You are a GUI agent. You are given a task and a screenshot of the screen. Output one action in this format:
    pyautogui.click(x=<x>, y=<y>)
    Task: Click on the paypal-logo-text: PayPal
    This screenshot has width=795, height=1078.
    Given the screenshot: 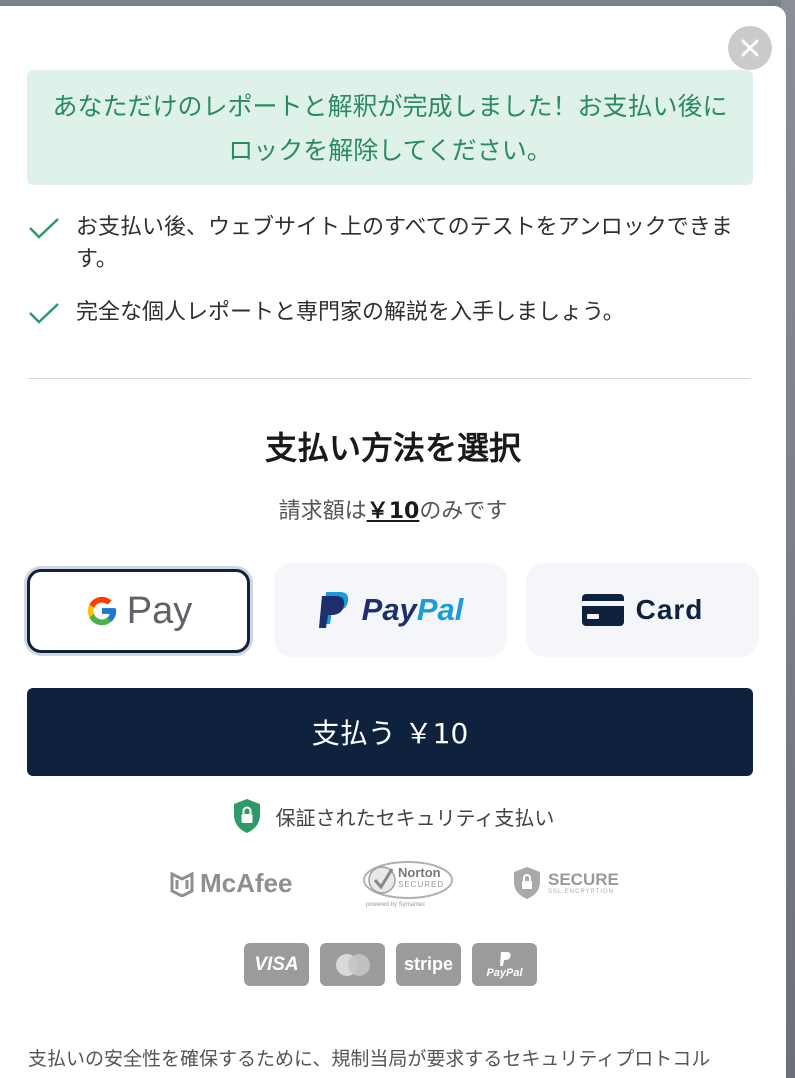 What is the action you would take?
    pyautogui.click(x=504, y=972)
    